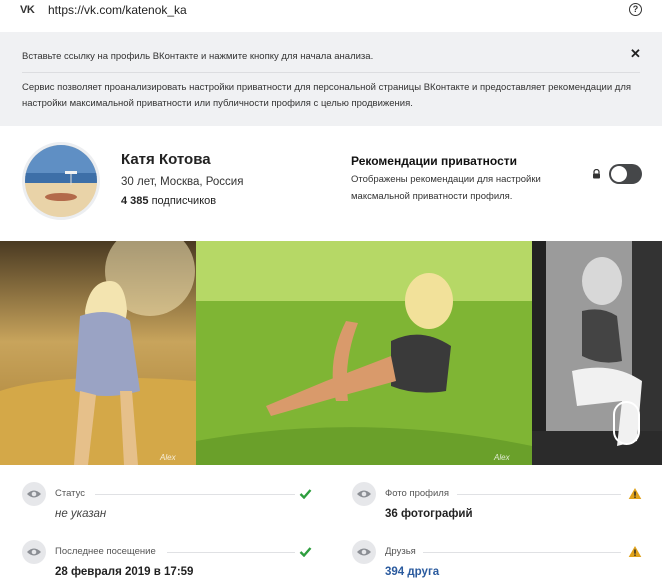  Describe the element at coordinates (27, 10) in the screenshot. I see `vk-logo-icon: VK` at that location.